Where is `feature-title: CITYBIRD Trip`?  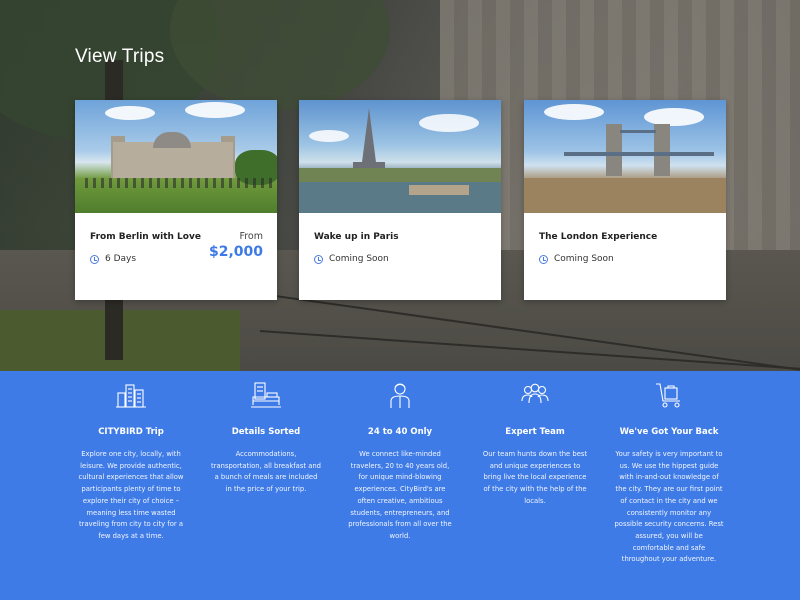 feature-title: CITYBIRD Trip is located at coordinates (131, 432).